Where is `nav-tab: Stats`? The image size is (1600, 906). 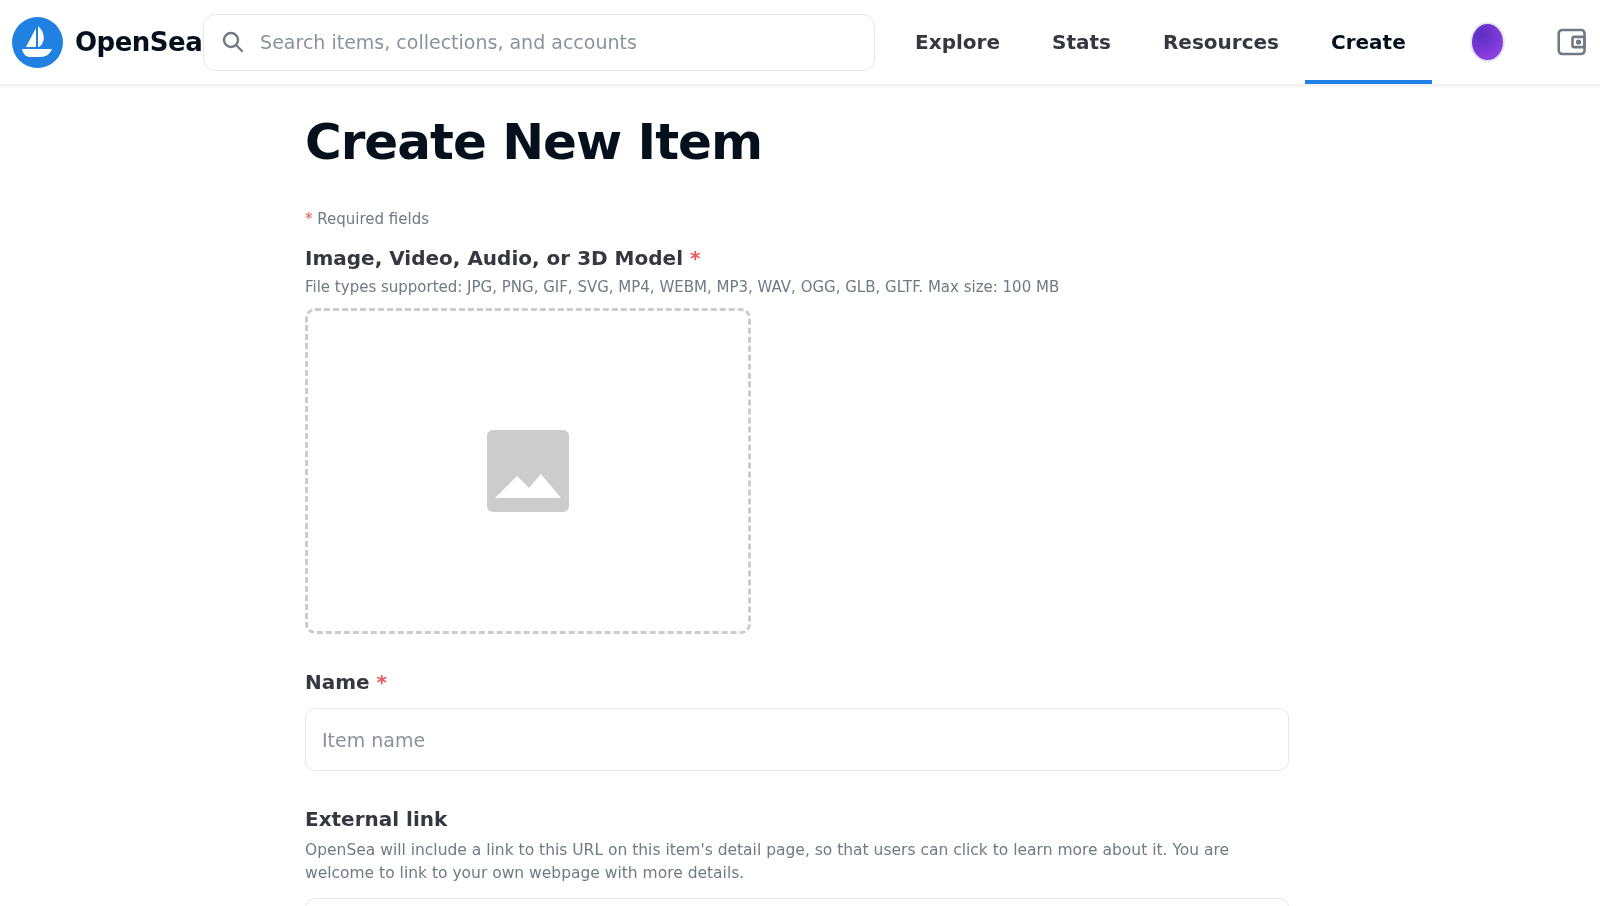 nav-tab: Stats is located at coordinates (1081, 42).